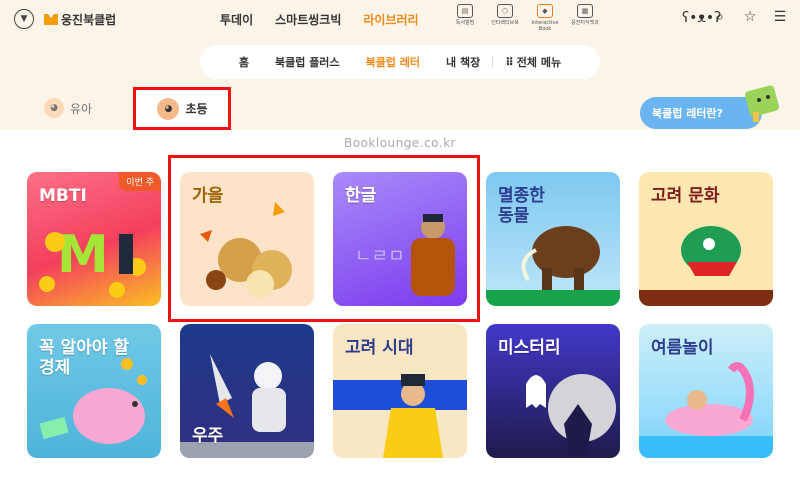 The height and width of the screenshot is (500, 800). What do you see at coordinates (68, 108) in the screenshot?
I see `tab-baby: ◕ 유아` at bounding box center [68, 108].